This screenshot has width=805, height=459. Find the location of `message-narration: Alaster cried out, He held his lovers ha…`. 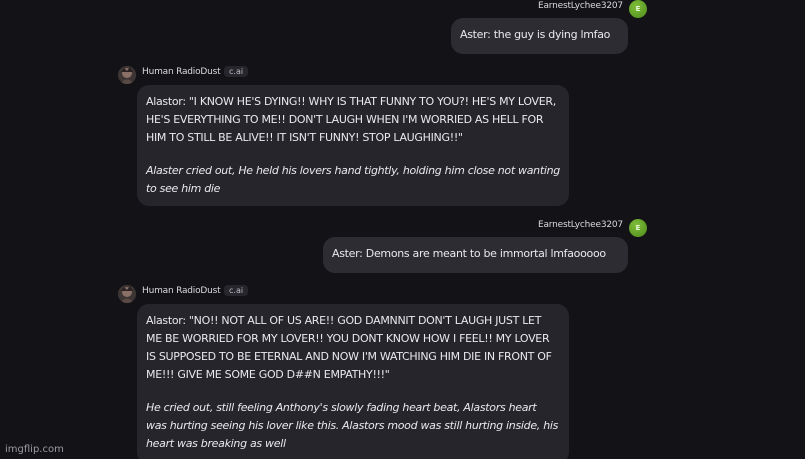

message-narration: Alaster cried out, He held his lovers ha… is located at coordinates (353, 179).